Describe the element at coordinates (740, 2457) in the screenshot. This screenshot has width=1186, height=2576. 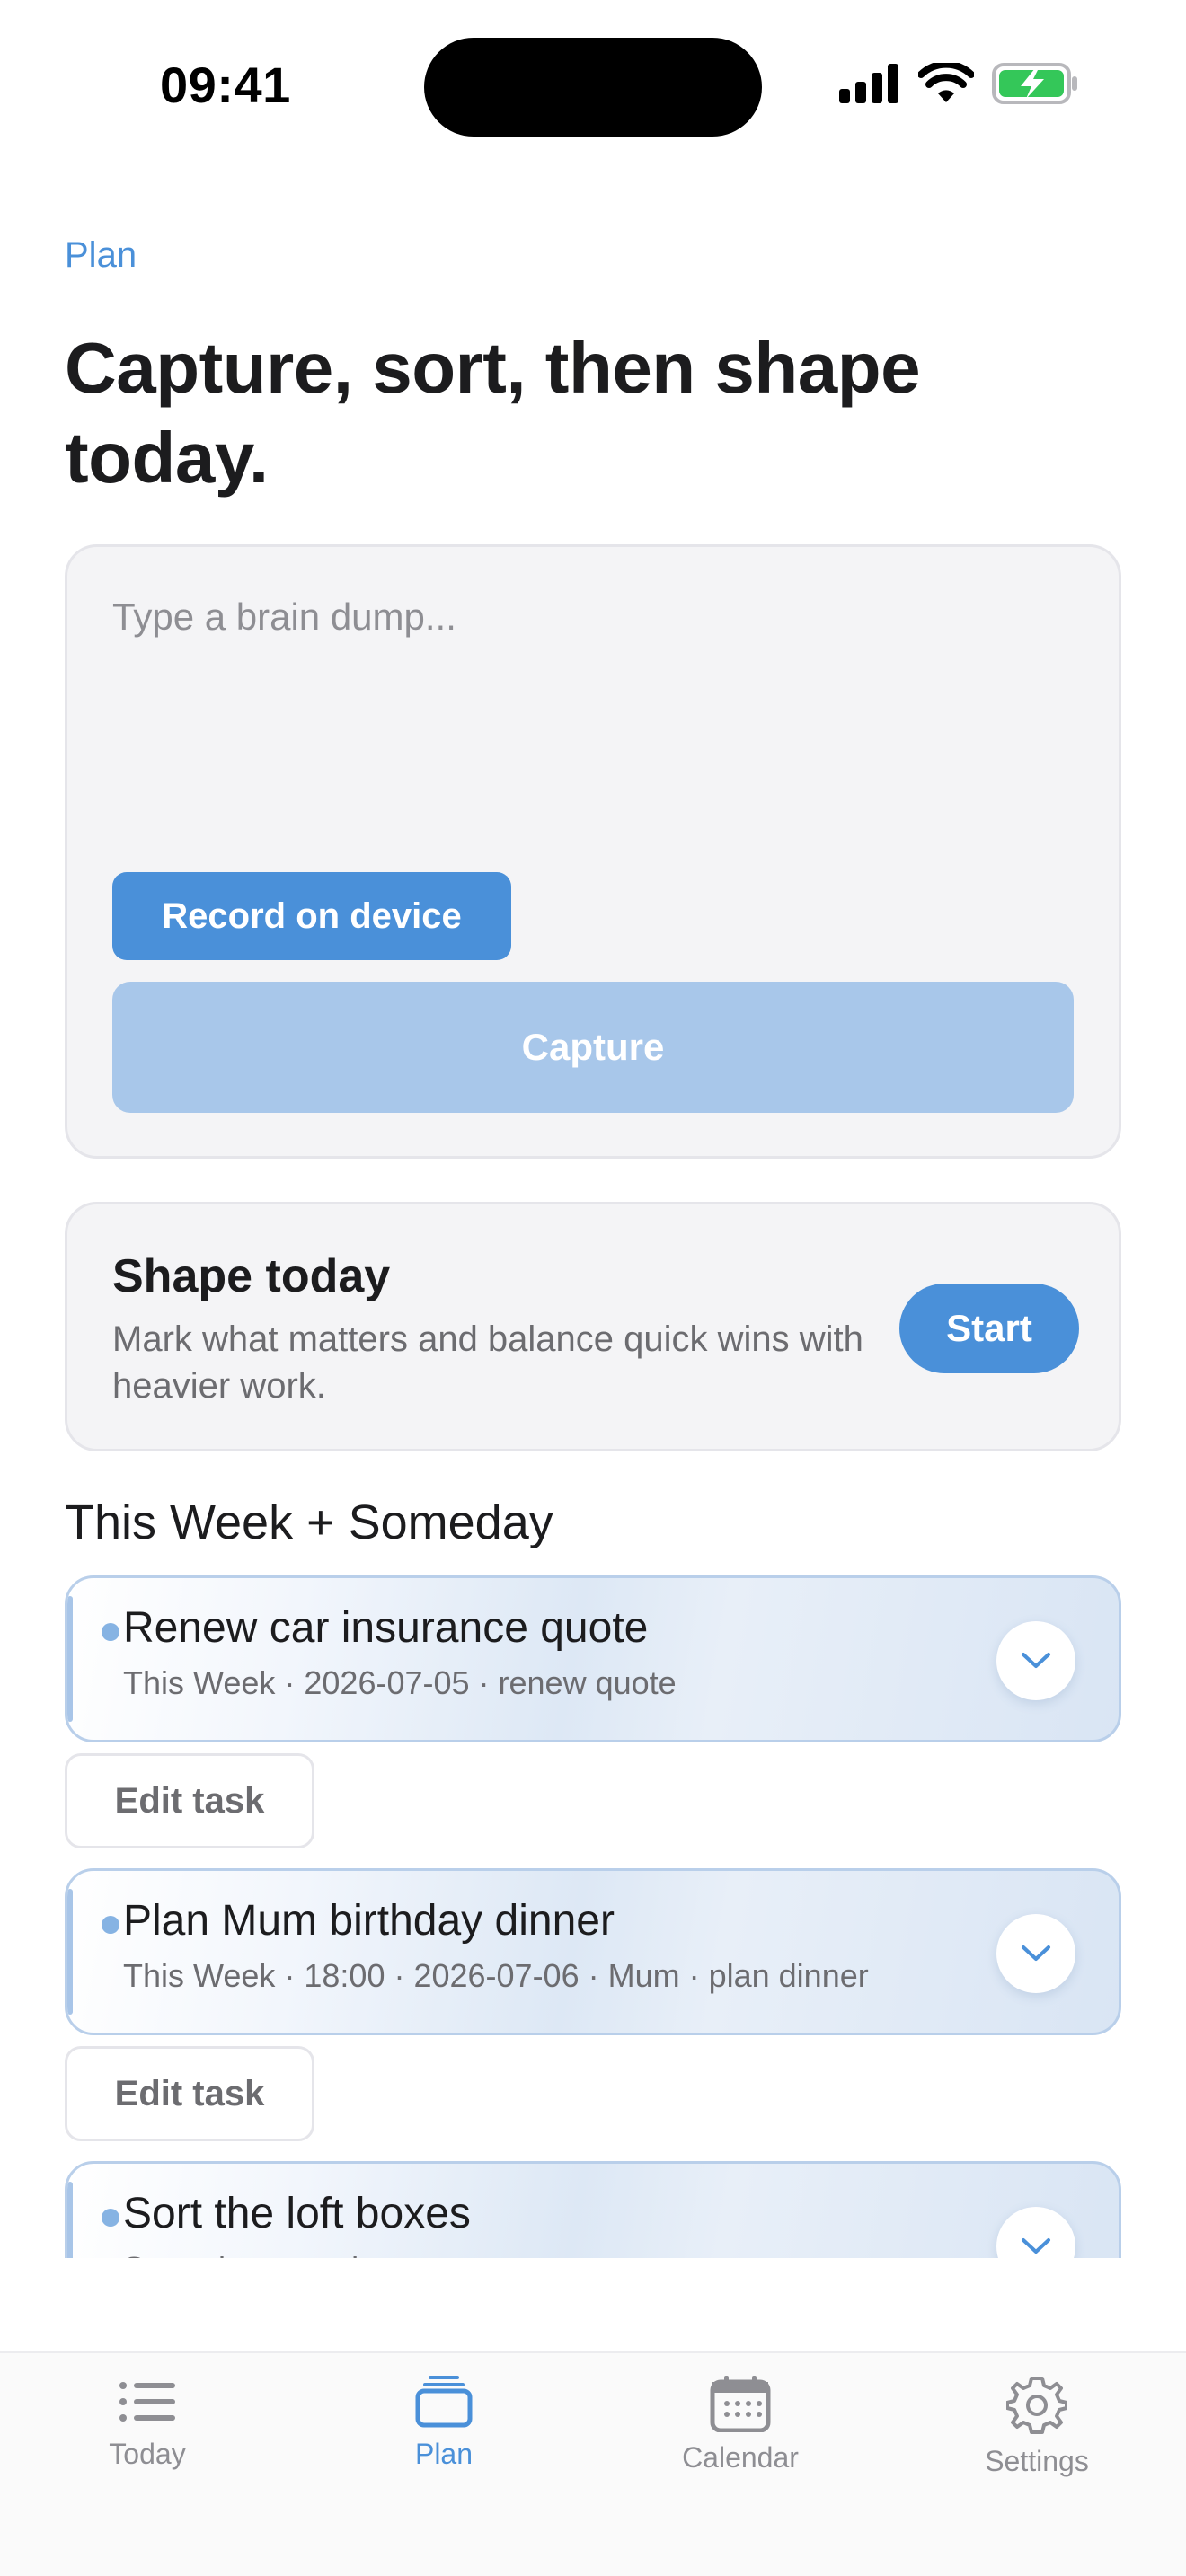
I see `tab-label: Calendar` at that location.